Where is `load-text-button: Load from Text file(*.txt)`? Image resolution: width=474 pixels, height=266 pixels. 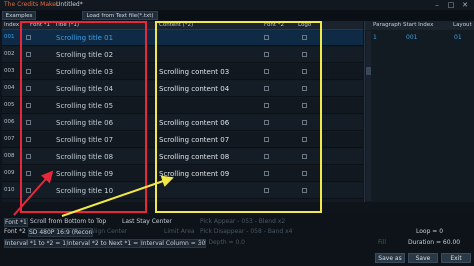
load-text-button: Load from Text file(*.txt) is located at coordinates (120, 15).